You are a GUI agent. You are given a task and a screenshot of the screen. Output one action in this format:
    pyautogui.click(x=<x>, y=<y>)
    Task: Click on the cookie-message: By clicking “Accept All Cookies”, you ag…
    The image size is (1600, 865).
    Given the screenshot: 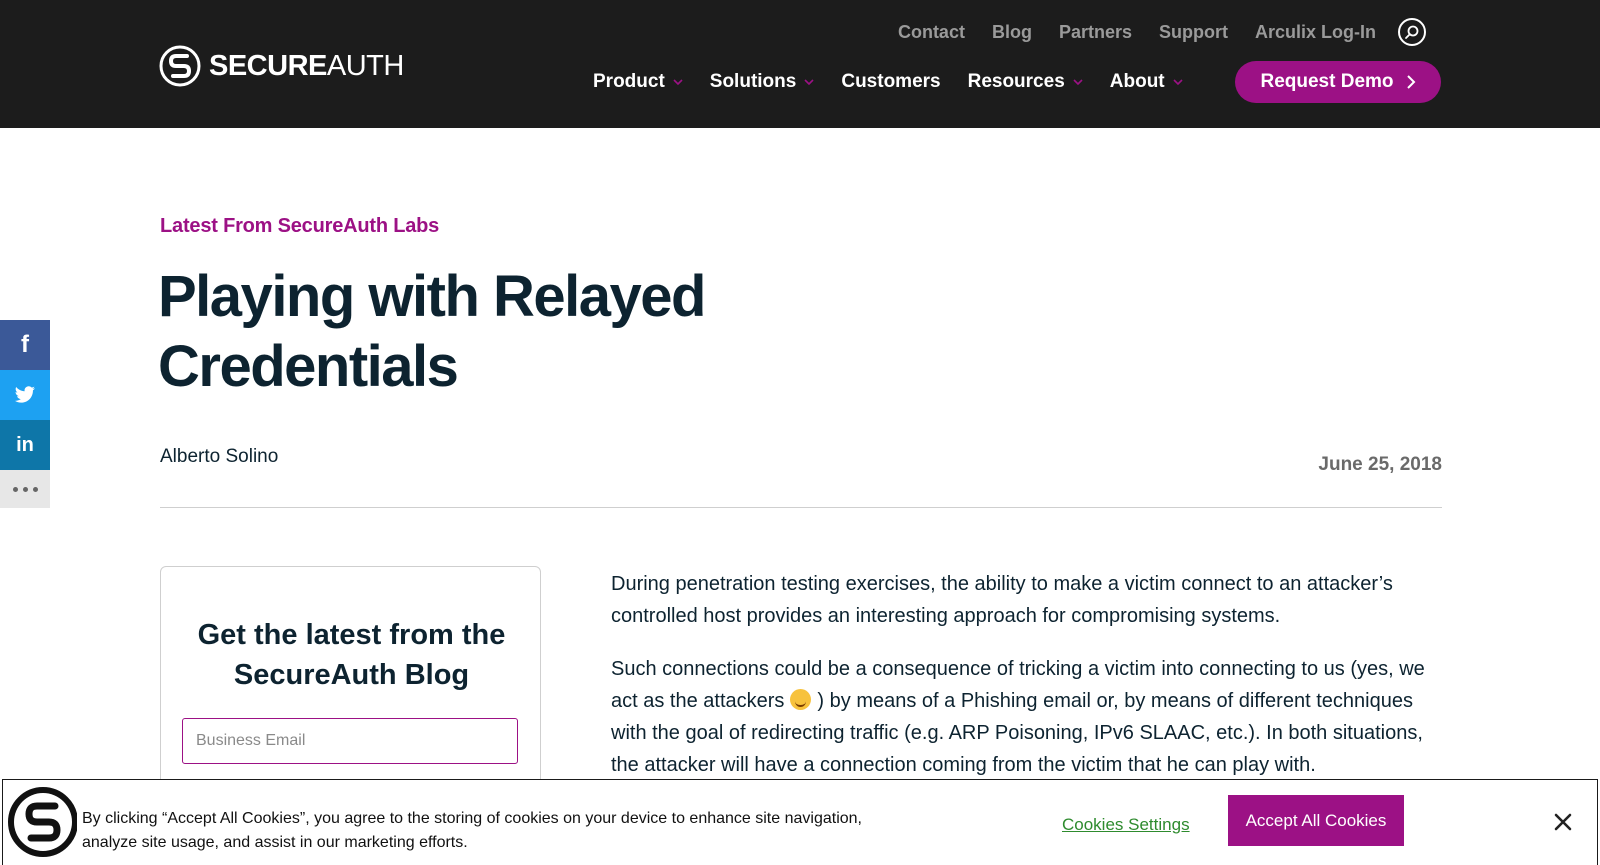 What is the action you would take?
    pyautogui.click(x=472, y=830)
    